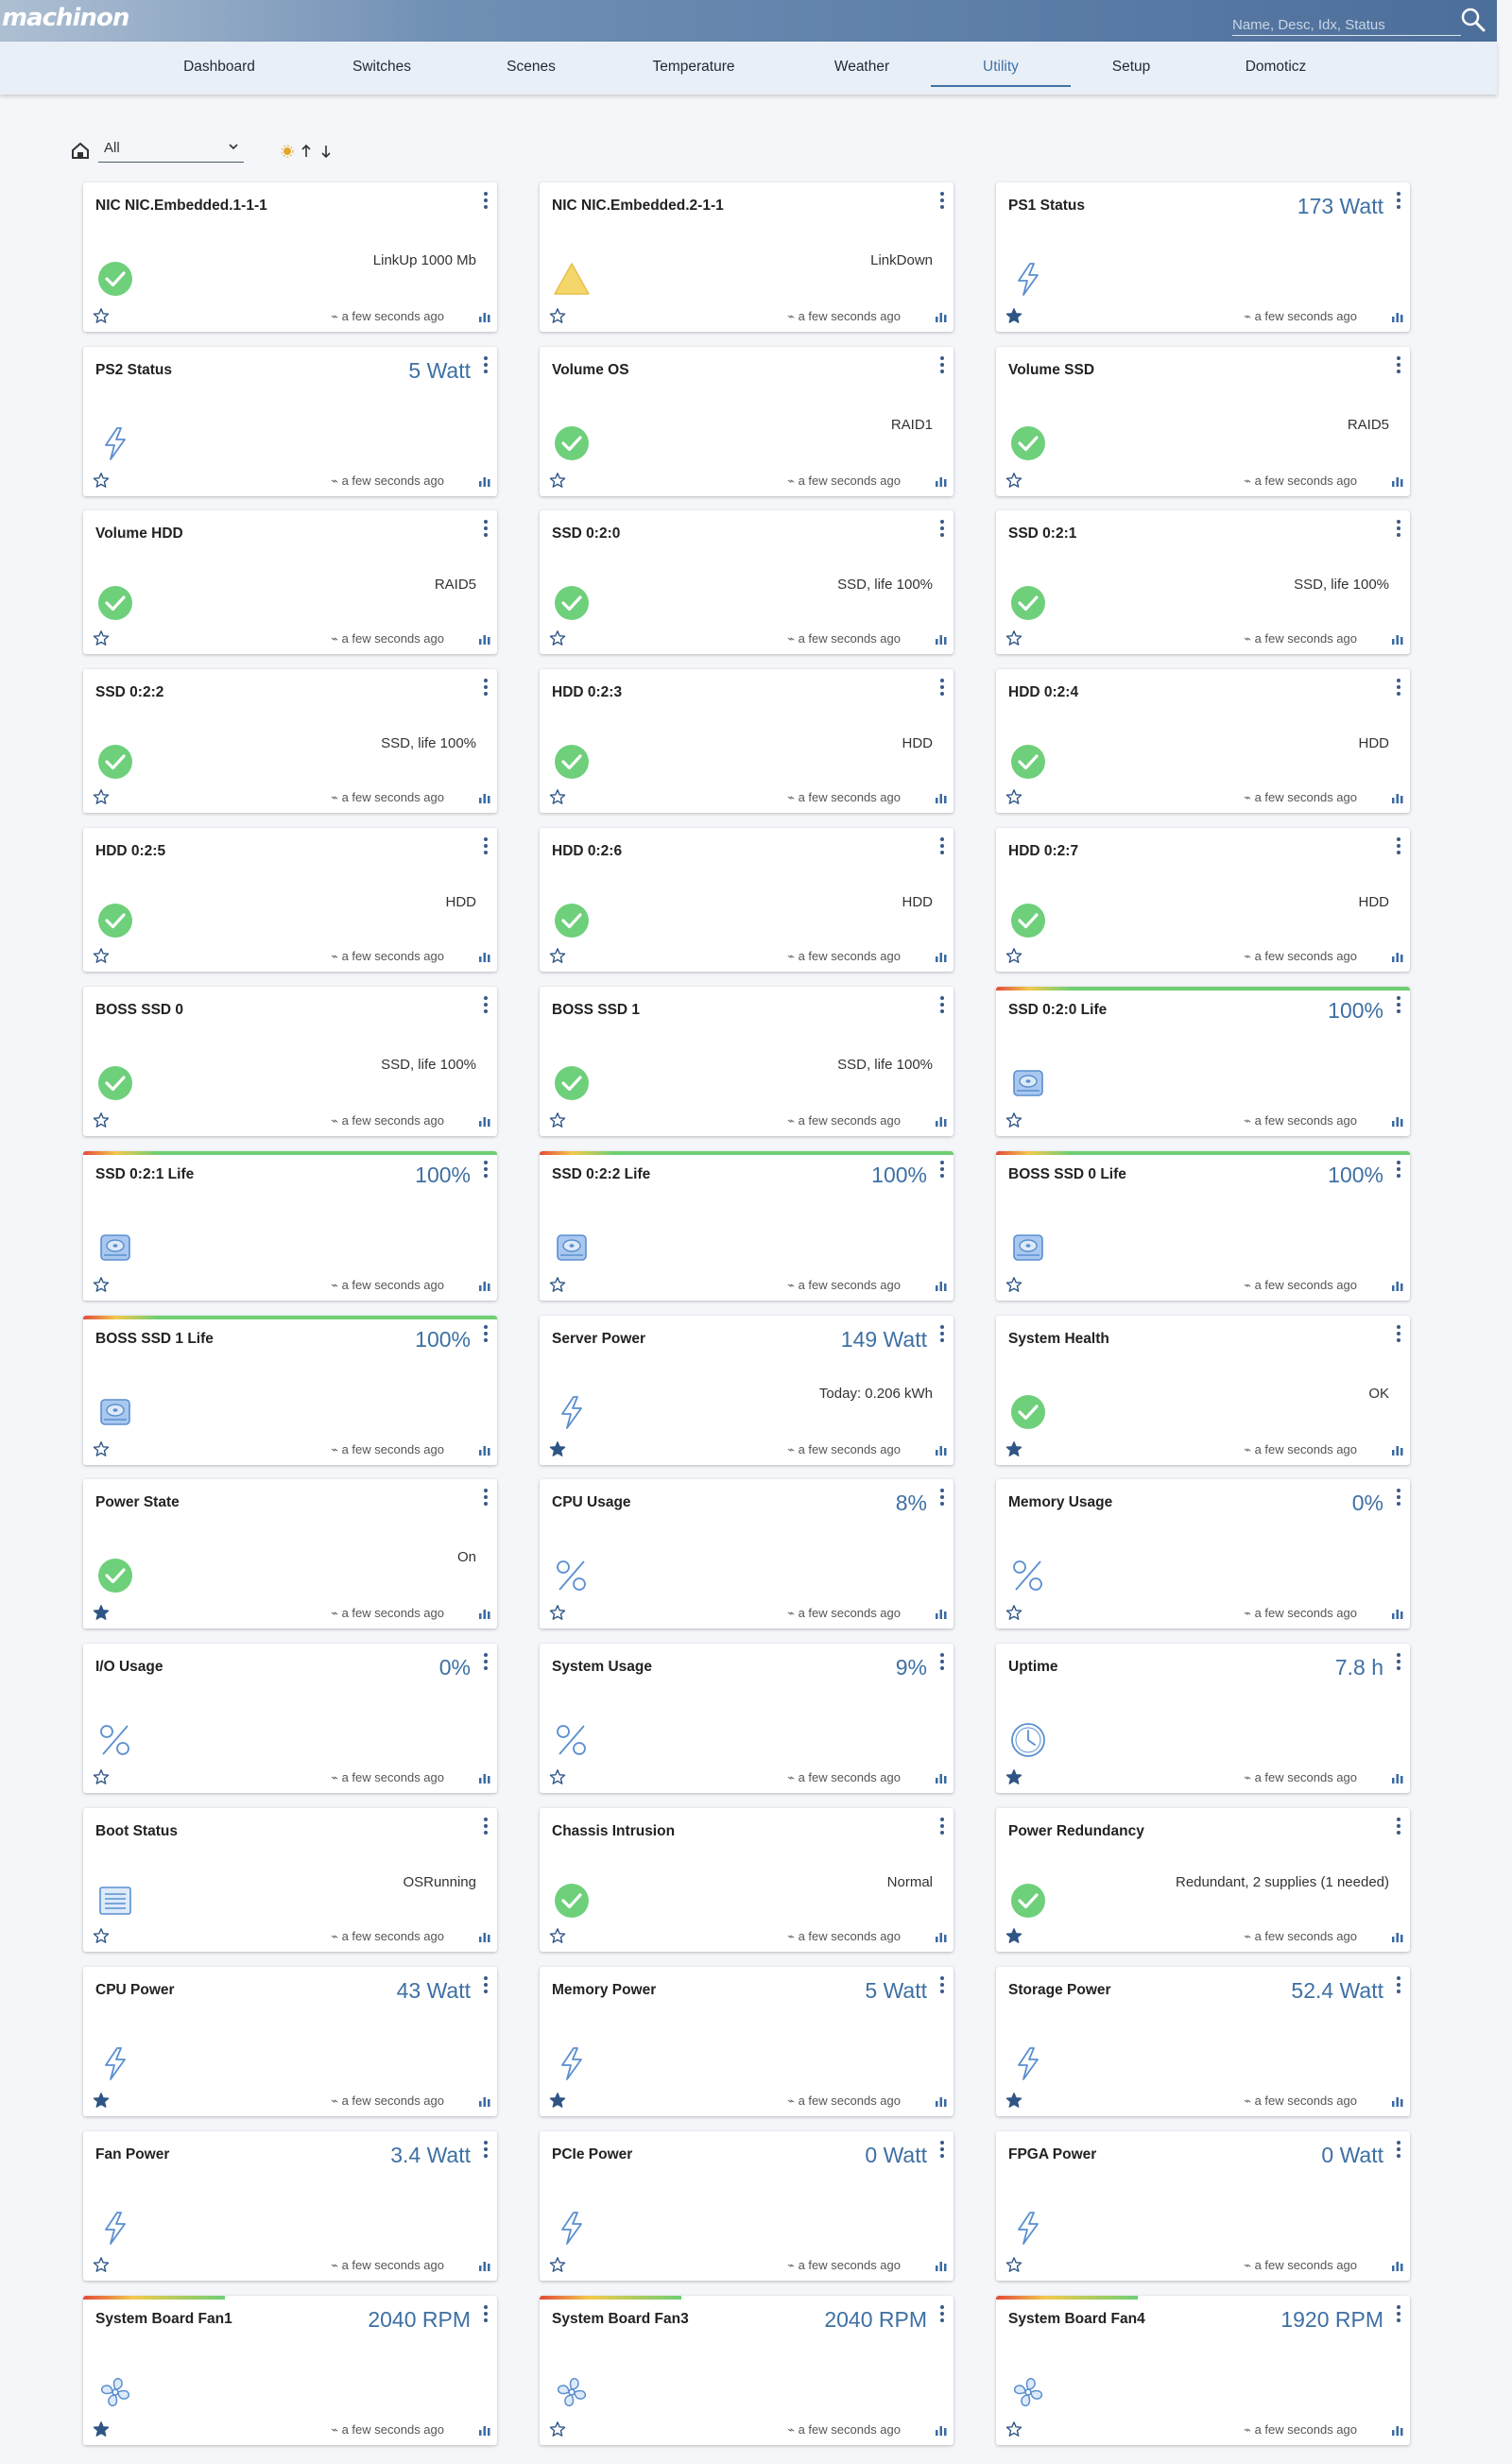 The image size is (1512, 2464). I want to click on nav-temperature: Temperature, so click(693, 67).